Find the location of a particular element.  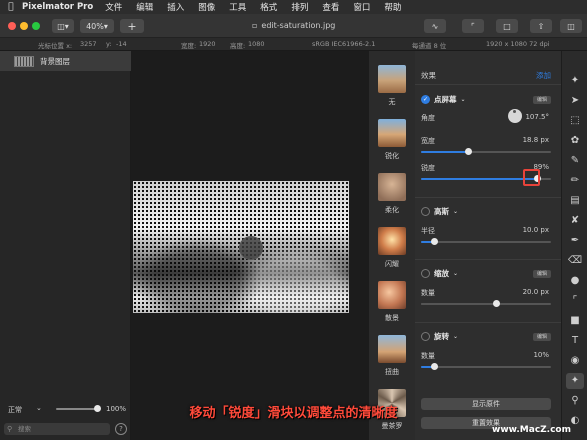

document-icon: □ is located at coordinates (507, 26).